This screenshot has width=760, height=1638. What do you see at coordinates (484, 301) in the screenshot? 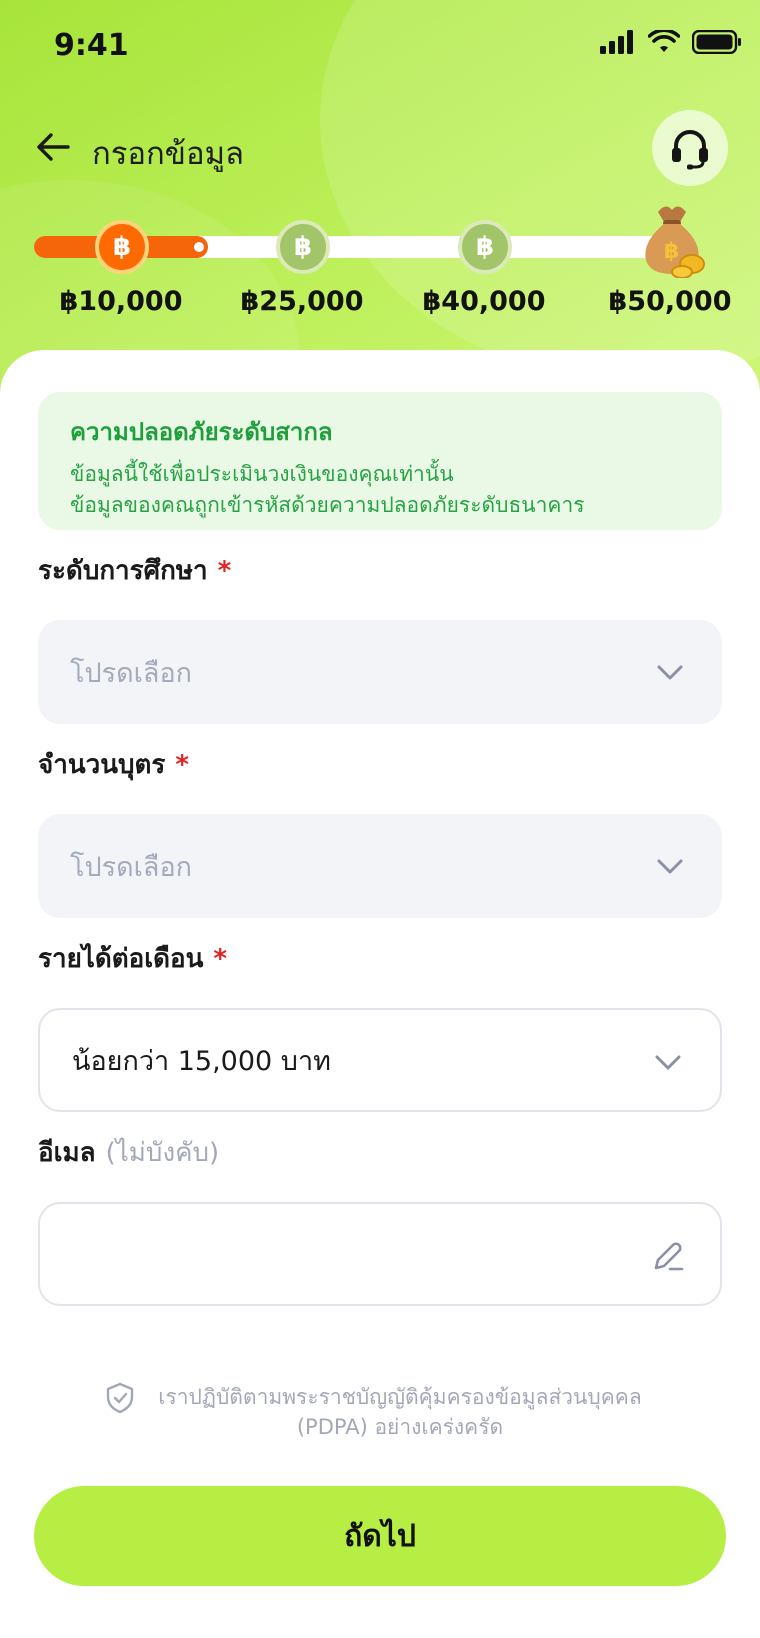
I see `milestone-amount: ฿40,000` at bounding box center [484, 301].